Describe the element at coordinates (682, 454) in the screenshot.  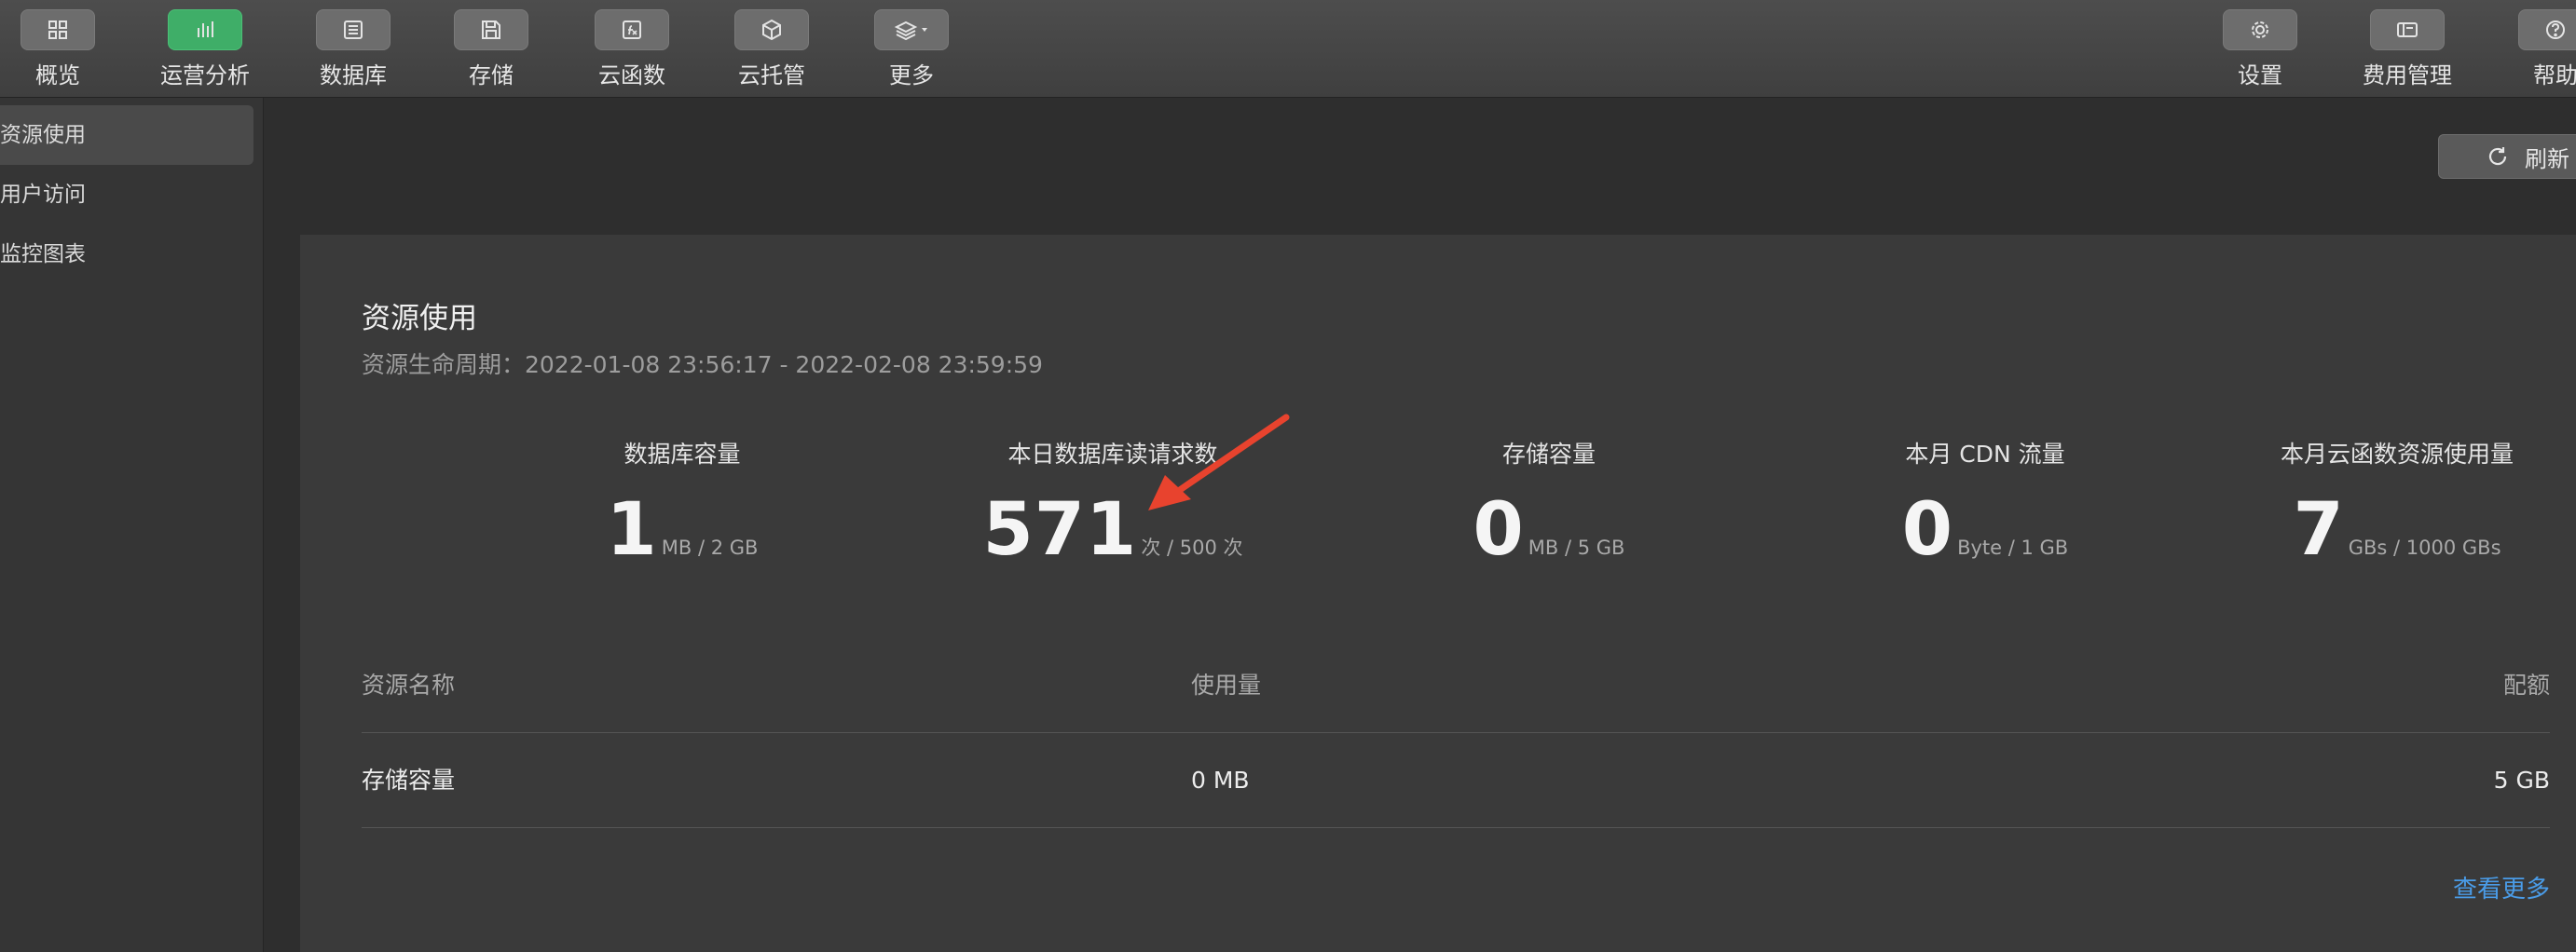
I see `stat-label: 数据库容量` at that location.